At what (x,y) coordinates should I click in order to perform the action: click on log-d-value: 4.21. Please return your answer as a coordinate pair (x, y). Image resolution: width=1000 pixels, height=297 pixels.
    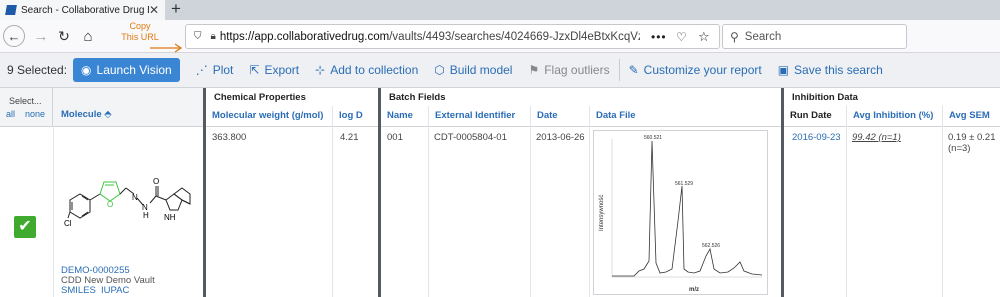
    Looking at the image, I should click on (349, 137).